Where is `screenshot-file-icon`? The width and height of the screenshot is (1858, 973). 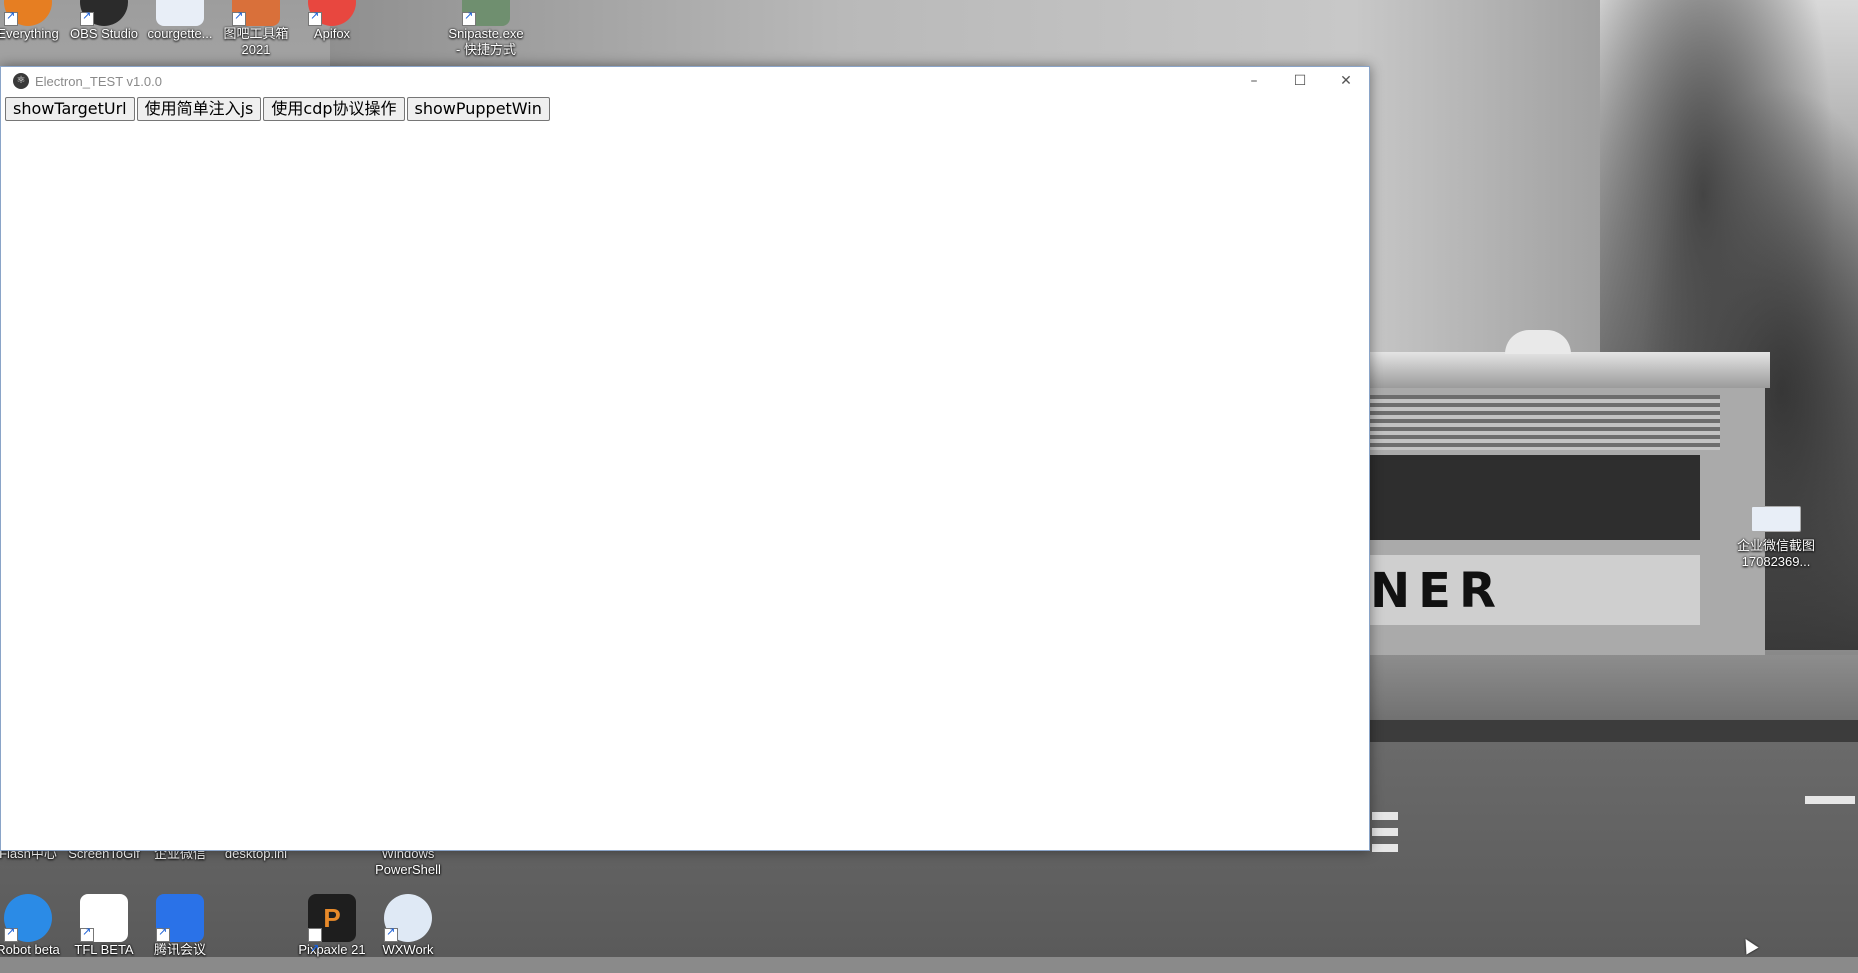 screenshot-file-icon is located at coordinates (1776, 519).